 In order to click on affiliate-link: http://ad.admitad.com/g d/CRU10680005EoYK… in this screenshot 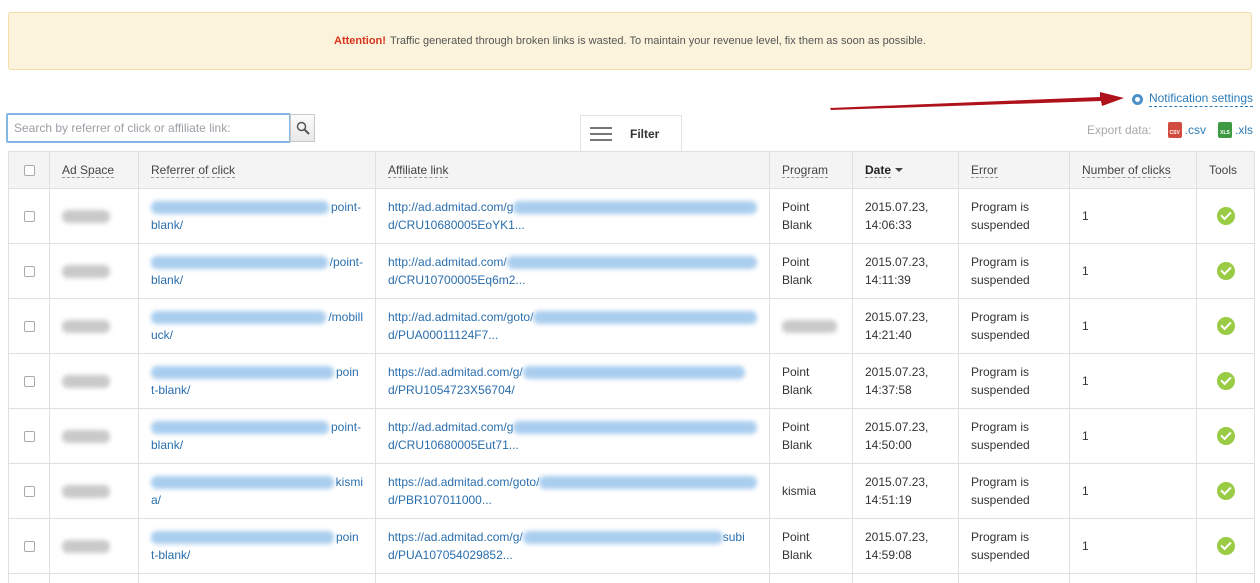, I will do `click(572, 216)`.